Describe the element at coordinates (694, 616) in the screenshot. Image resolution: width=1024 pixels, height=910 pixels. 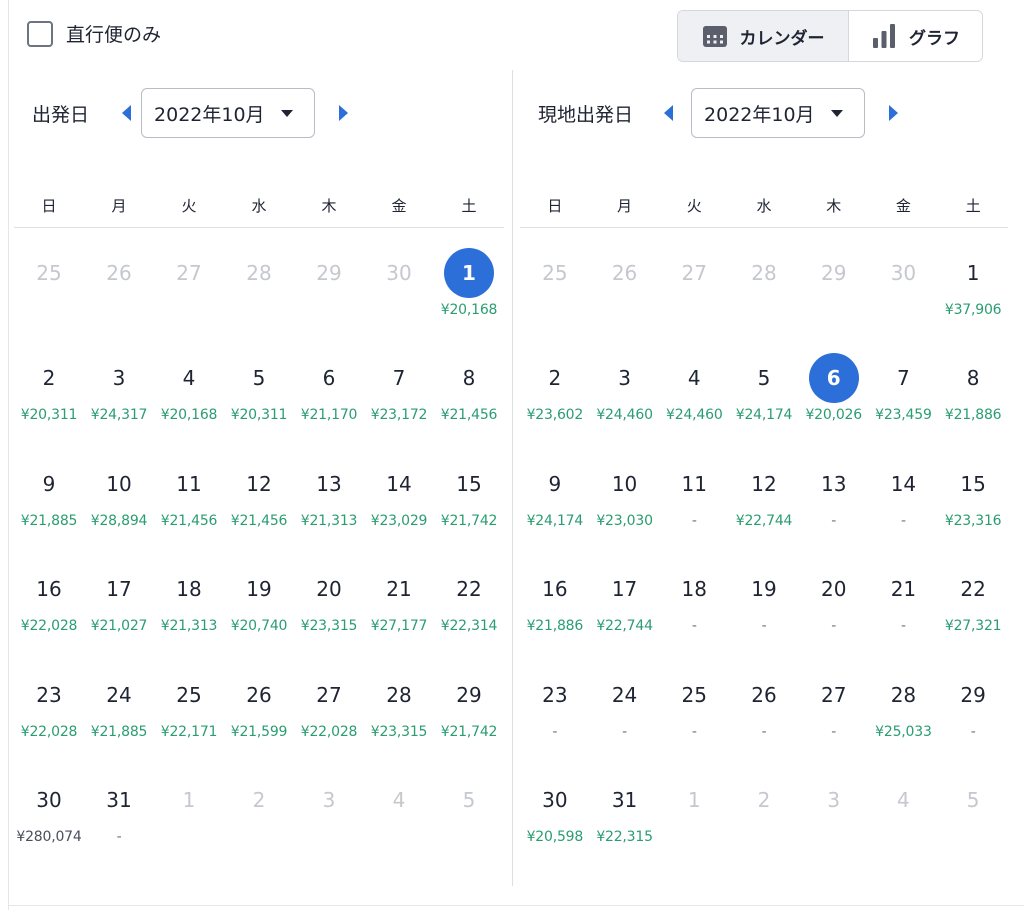
I see `calendar-day: 18 -` at that location.